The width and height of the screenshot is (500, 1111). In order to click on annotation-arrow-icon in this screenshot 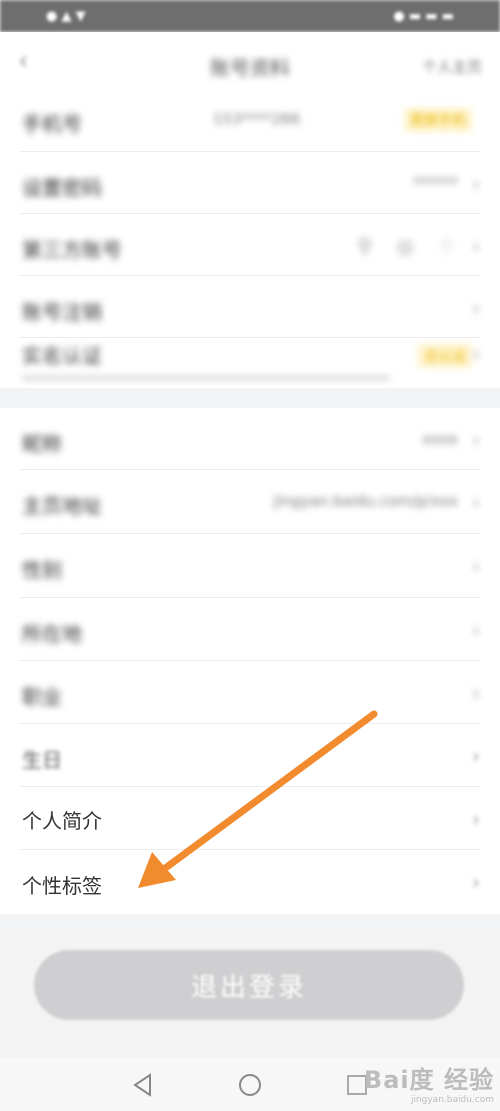, I will do `click(258, 799)`.